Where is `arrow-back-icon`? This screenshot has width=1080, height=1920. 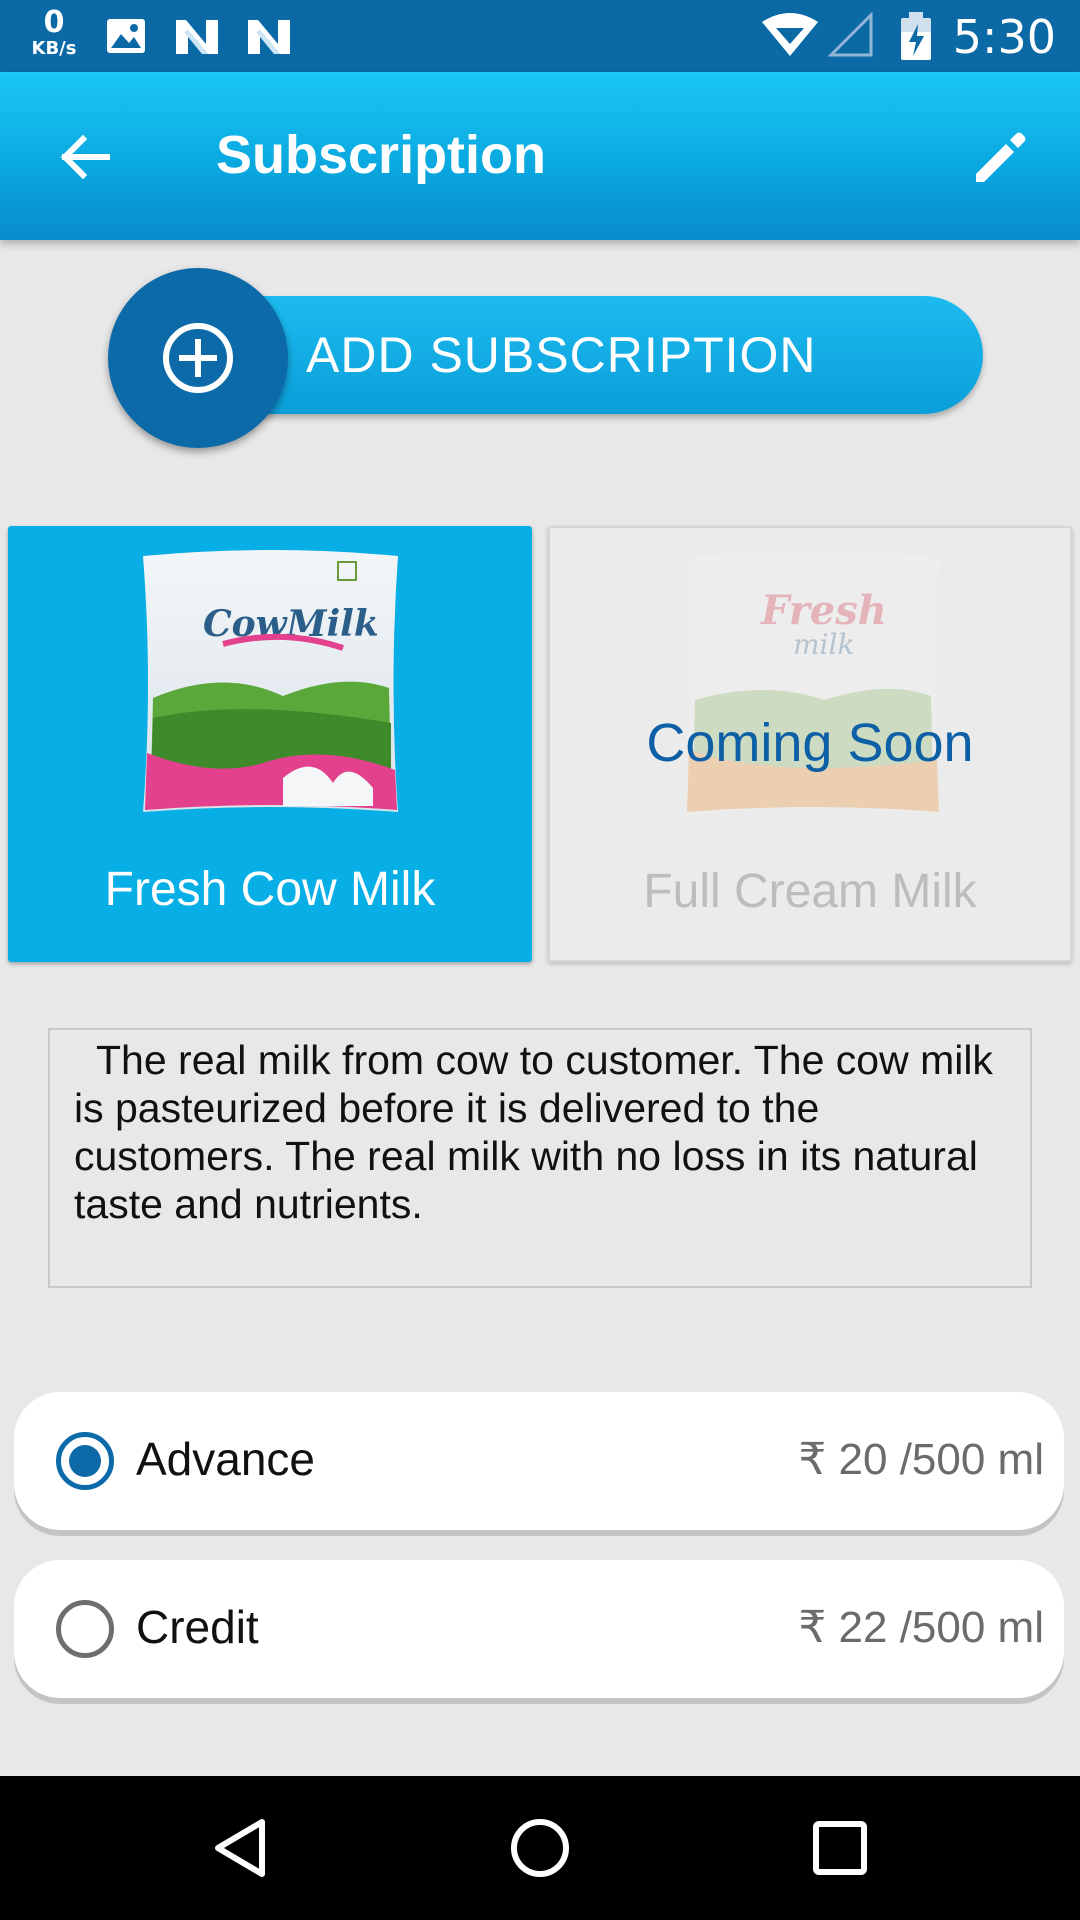
arrow-back-icon is located at coordinates (85, 157).